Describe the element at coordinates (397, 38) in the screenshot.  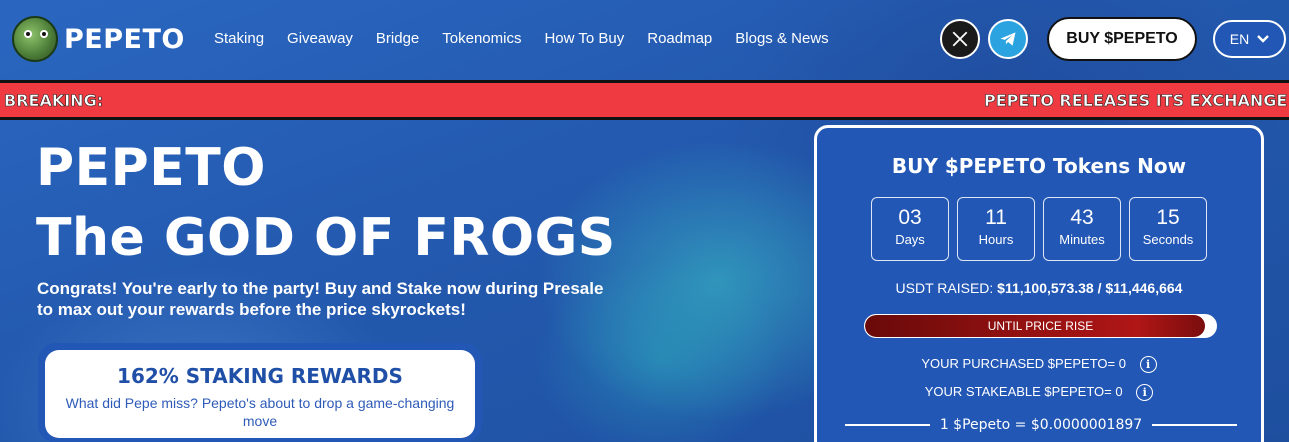
I see `nav-item-bridge: Bridge` at that location.